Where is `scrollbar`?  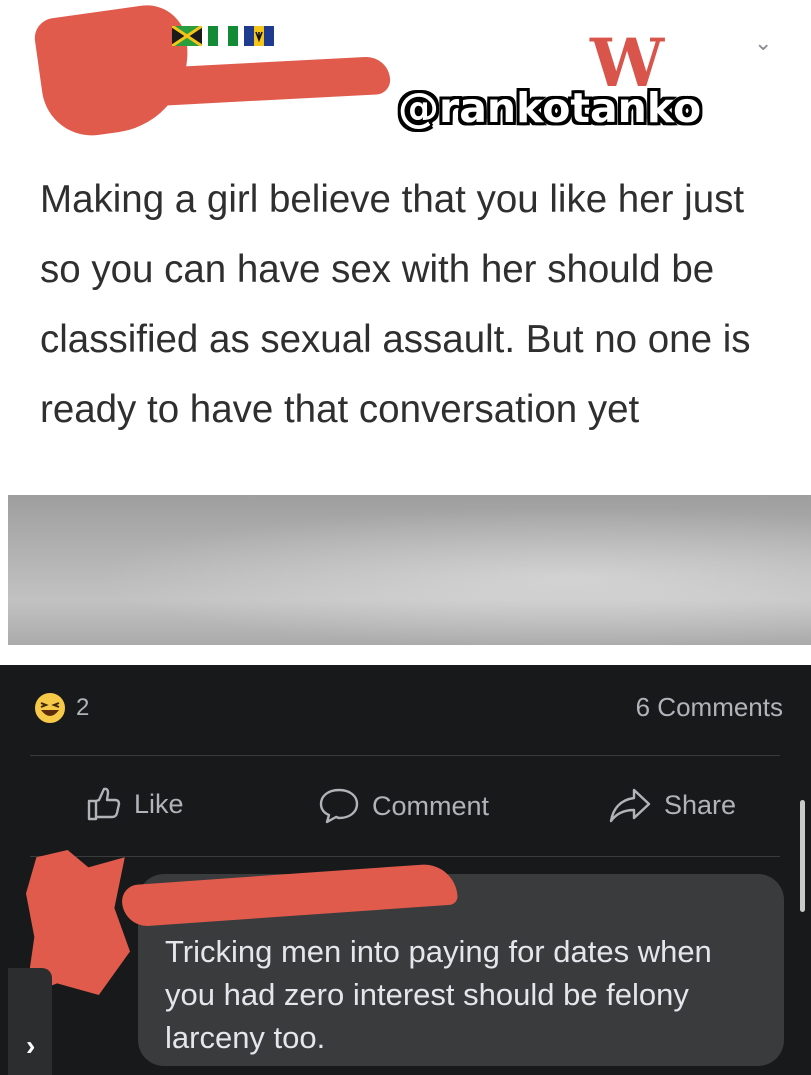 scrollbar is located at coordinates (802, 856).